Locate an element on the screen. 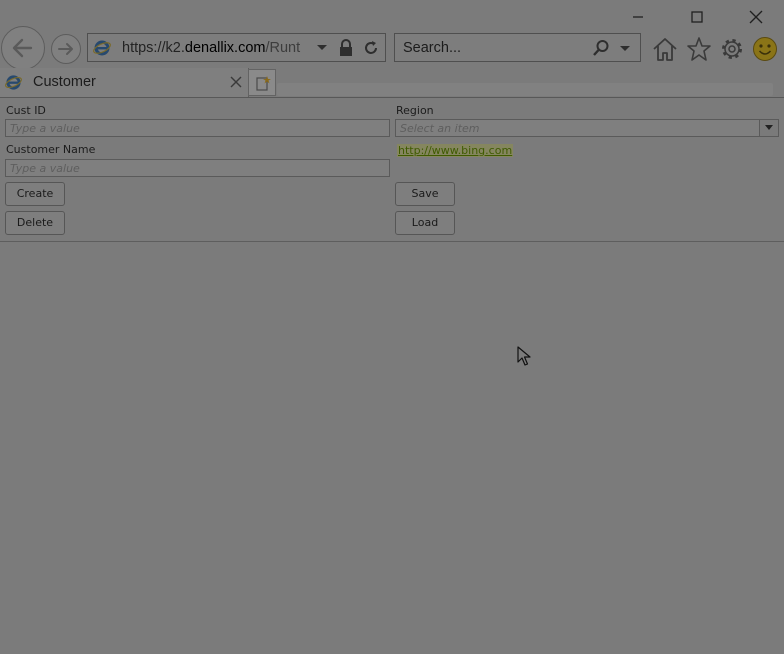 The height and width of the screenshot is (654, 784). mouse-cursor-icon is located at coordinates (524, 356).